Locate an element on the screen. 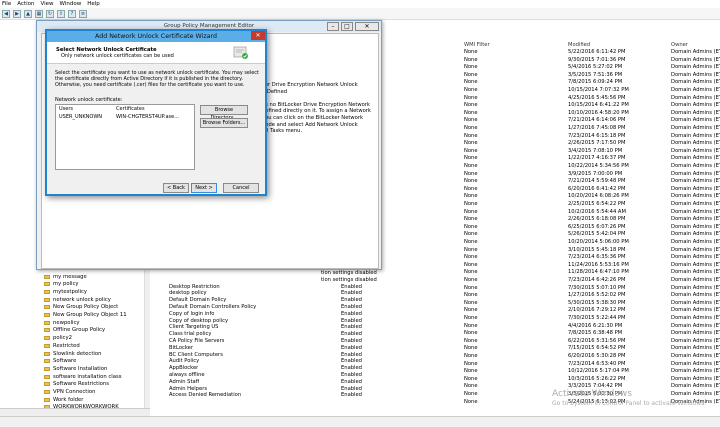 The image size is (720, 427). tree-item: Software Restrictions is located at coordinates (76, 384).